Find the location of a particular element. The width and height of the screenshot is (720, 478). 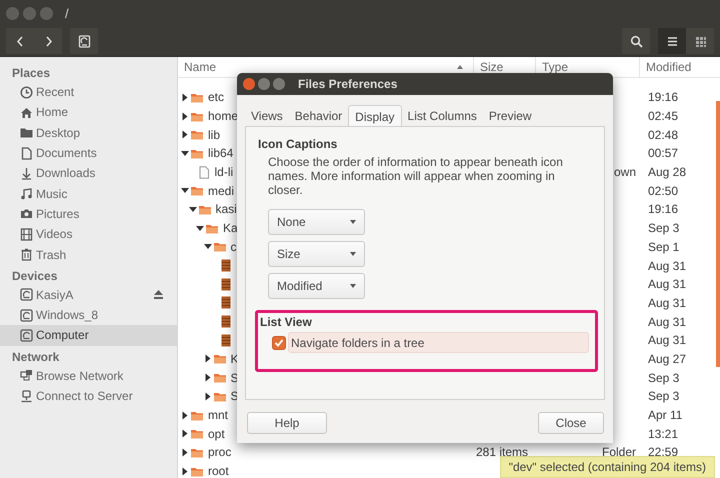

dialog-button: Close is located at coordinates (571, 423).